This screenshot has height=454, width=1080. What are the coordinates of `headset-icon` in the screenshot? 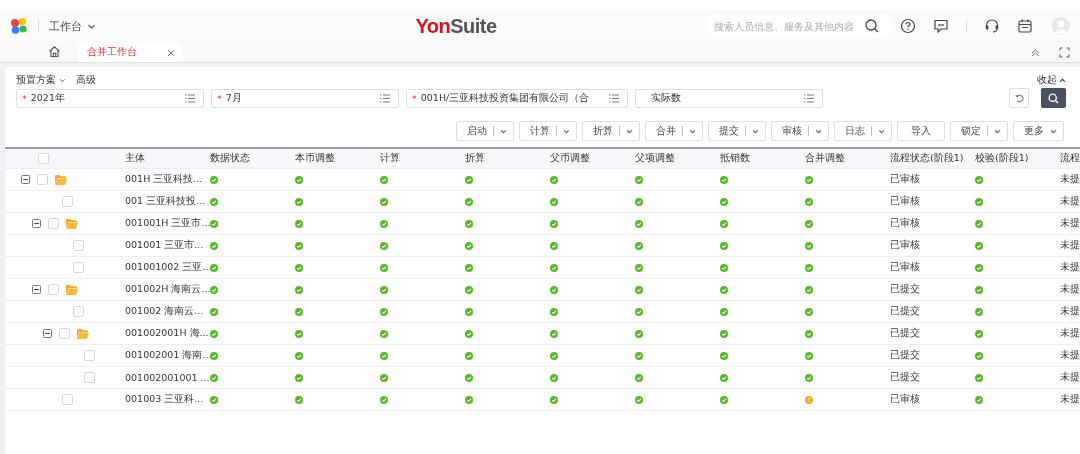 It's located at (992, 26).